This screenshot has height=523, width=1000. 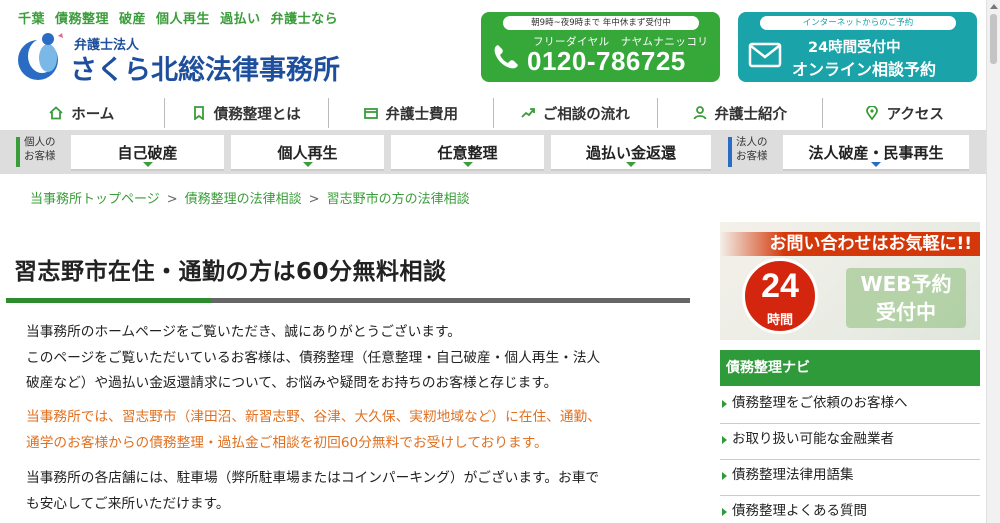 I want to click on scroll-up-icon, so click(x=994, y=6).